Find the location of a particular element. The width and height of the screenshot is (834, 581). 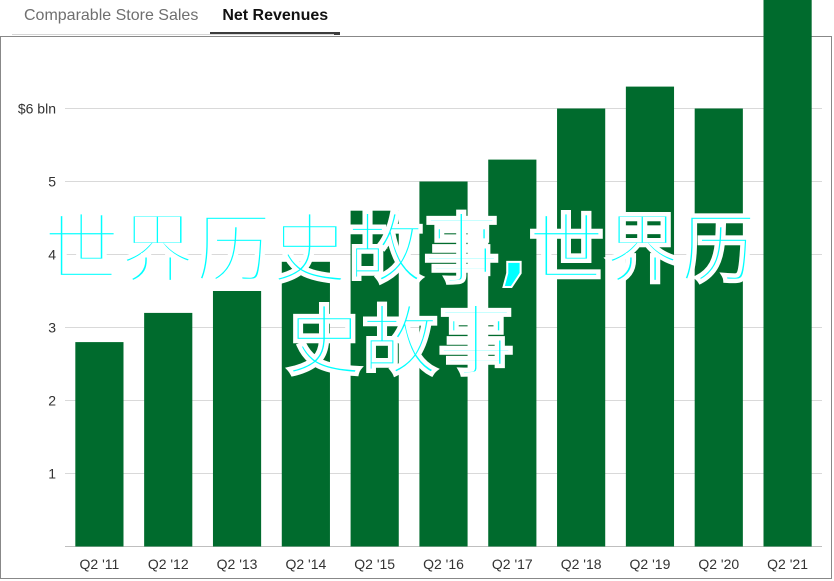

y-tick-label: 3 is located at coordinates (52, 328).